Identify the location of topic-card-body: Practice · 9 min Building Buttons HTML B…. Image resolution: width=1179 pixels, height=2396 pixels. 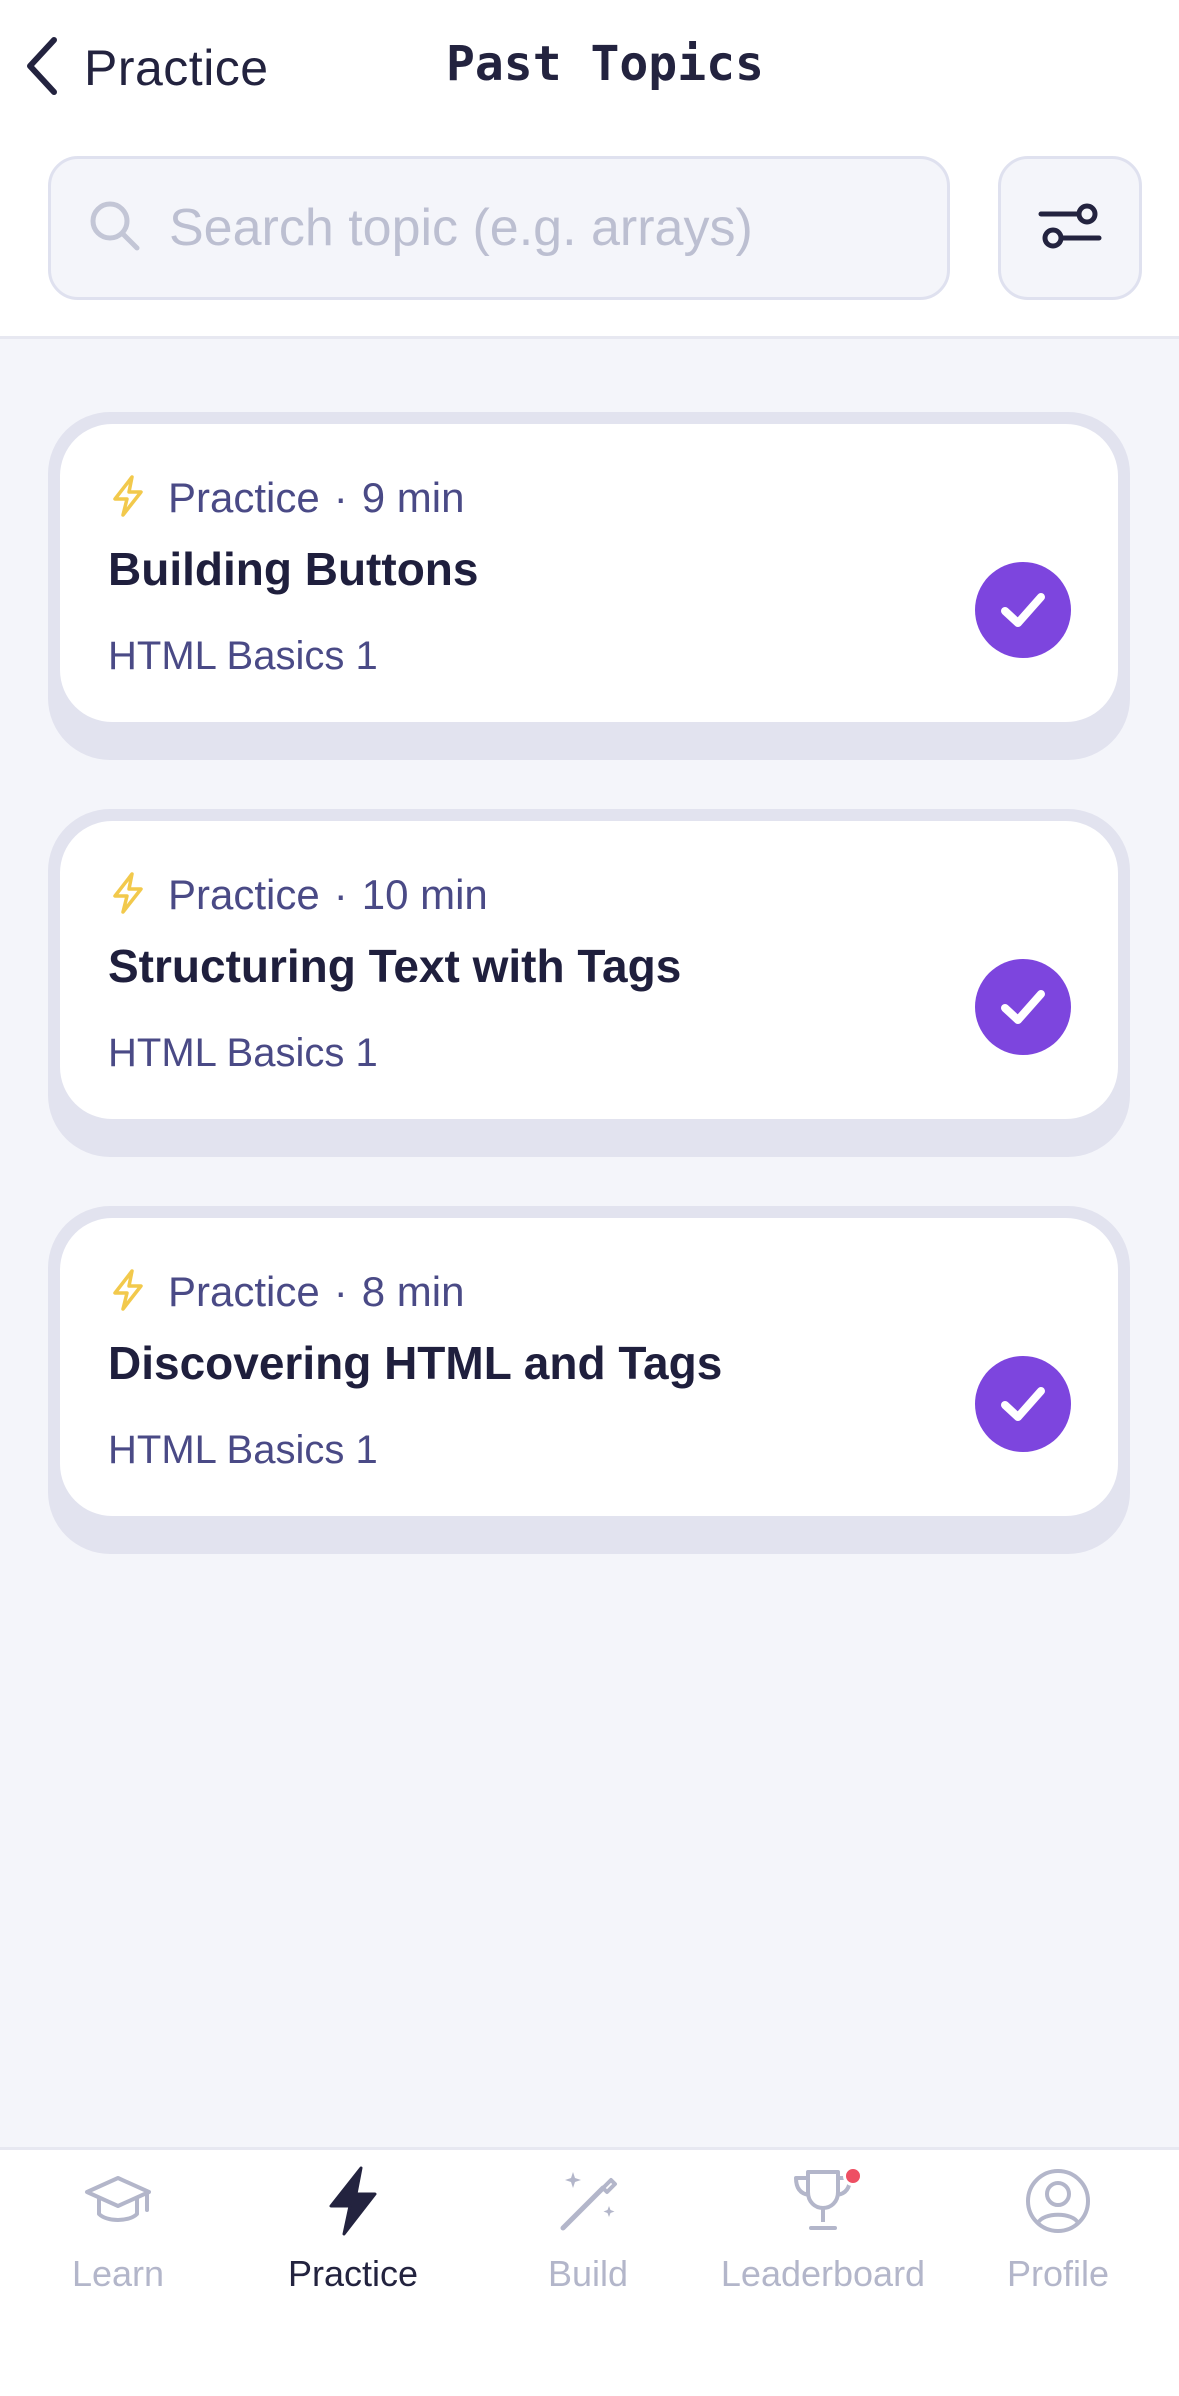
(589, 573).